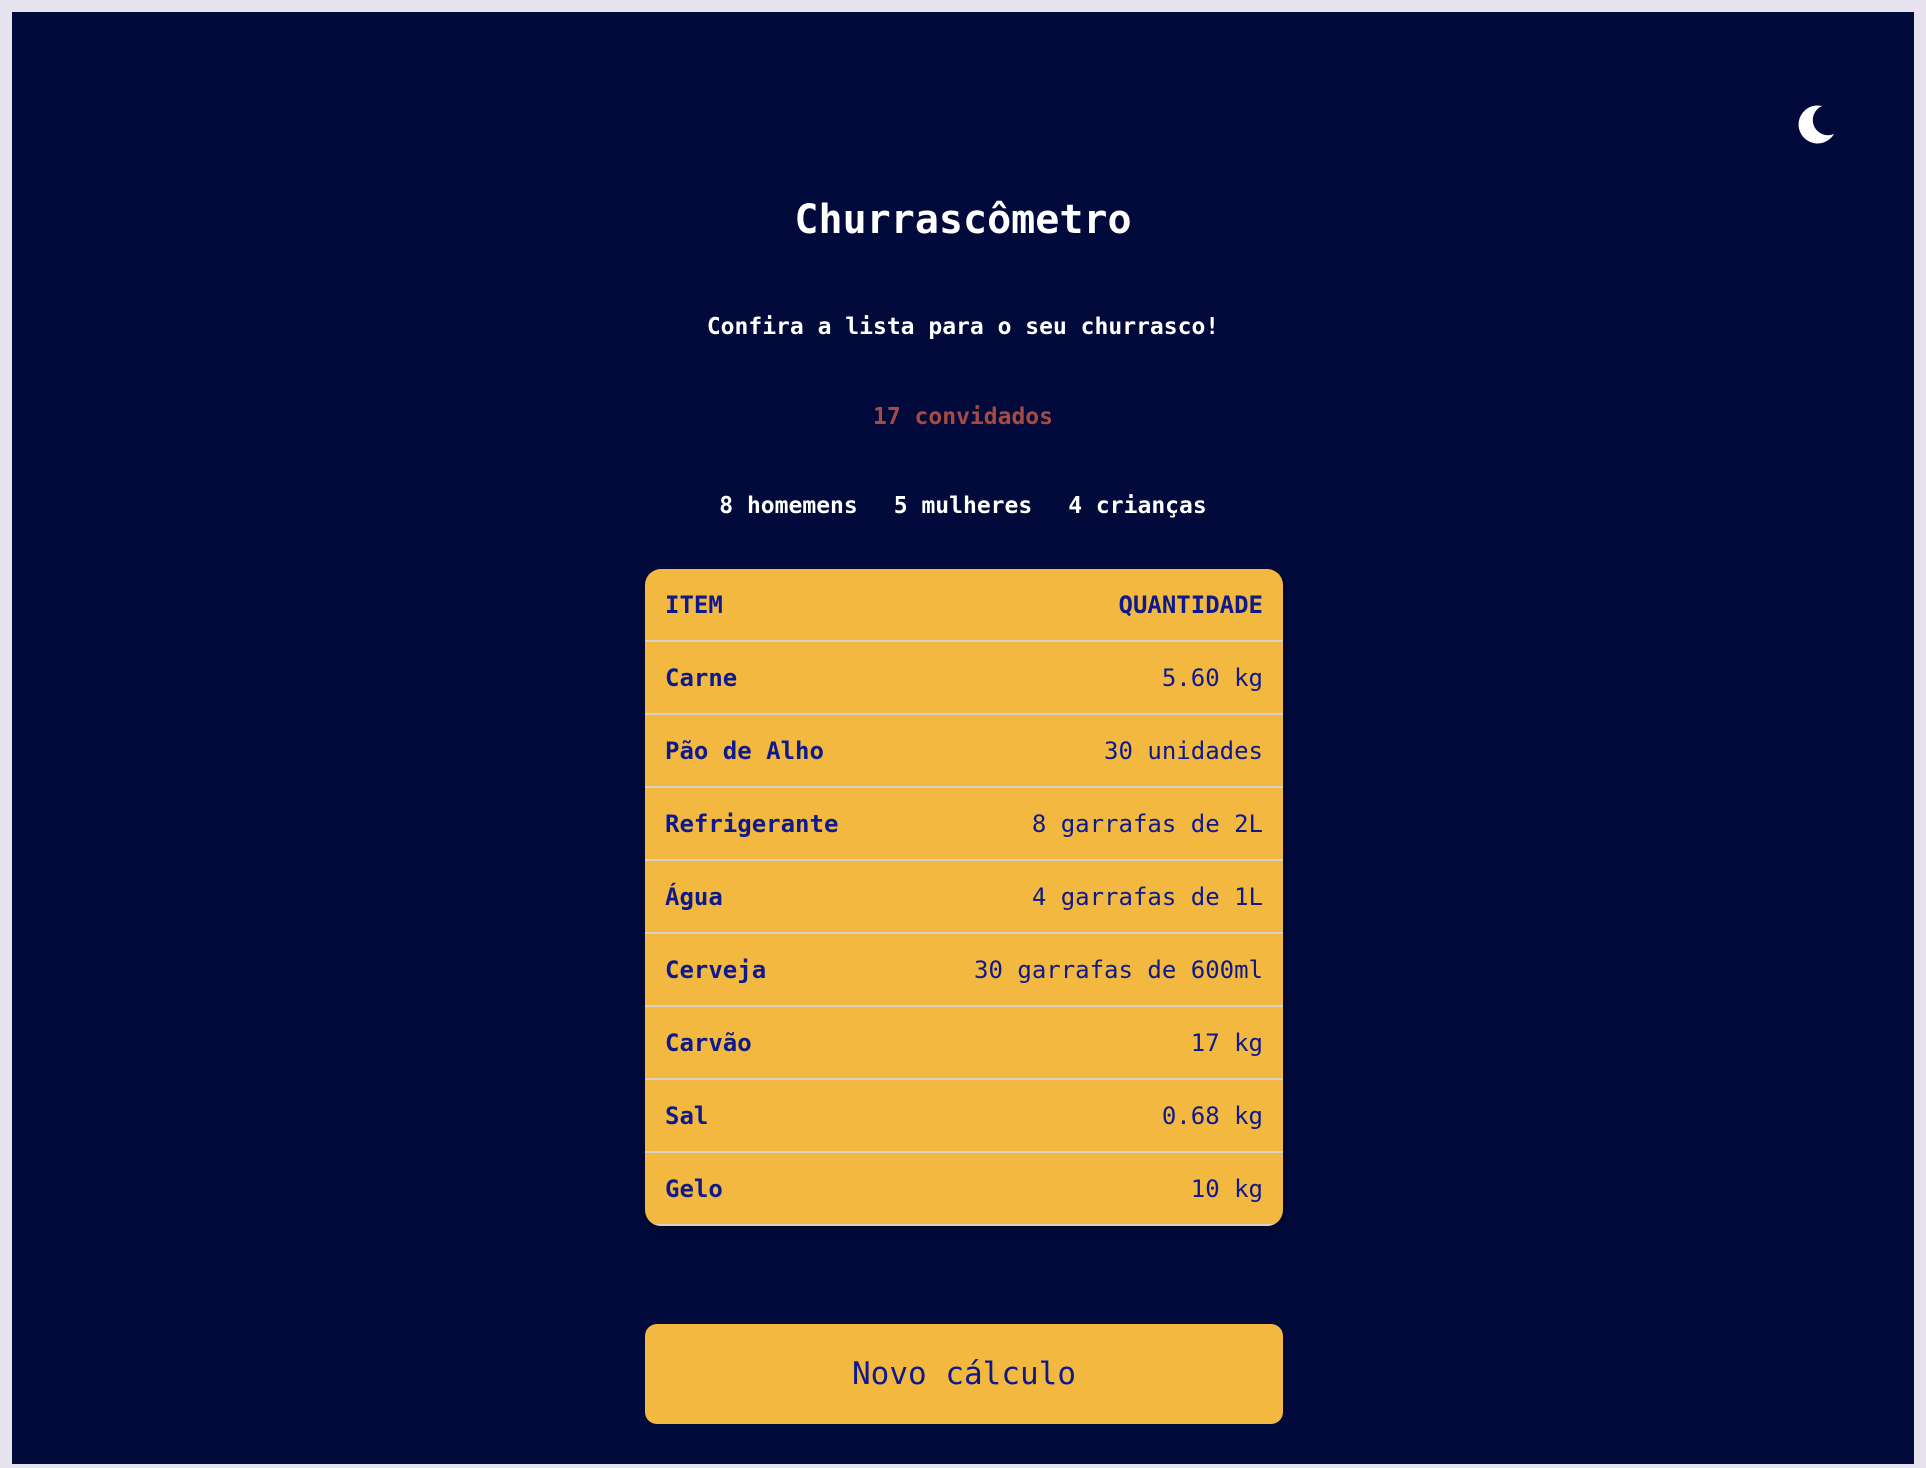 The image size is (1926, 1468). Describe the element at coordinates (1212, 677) in the screenshot. I see `row-quantity: 5.60 kg` at that location.